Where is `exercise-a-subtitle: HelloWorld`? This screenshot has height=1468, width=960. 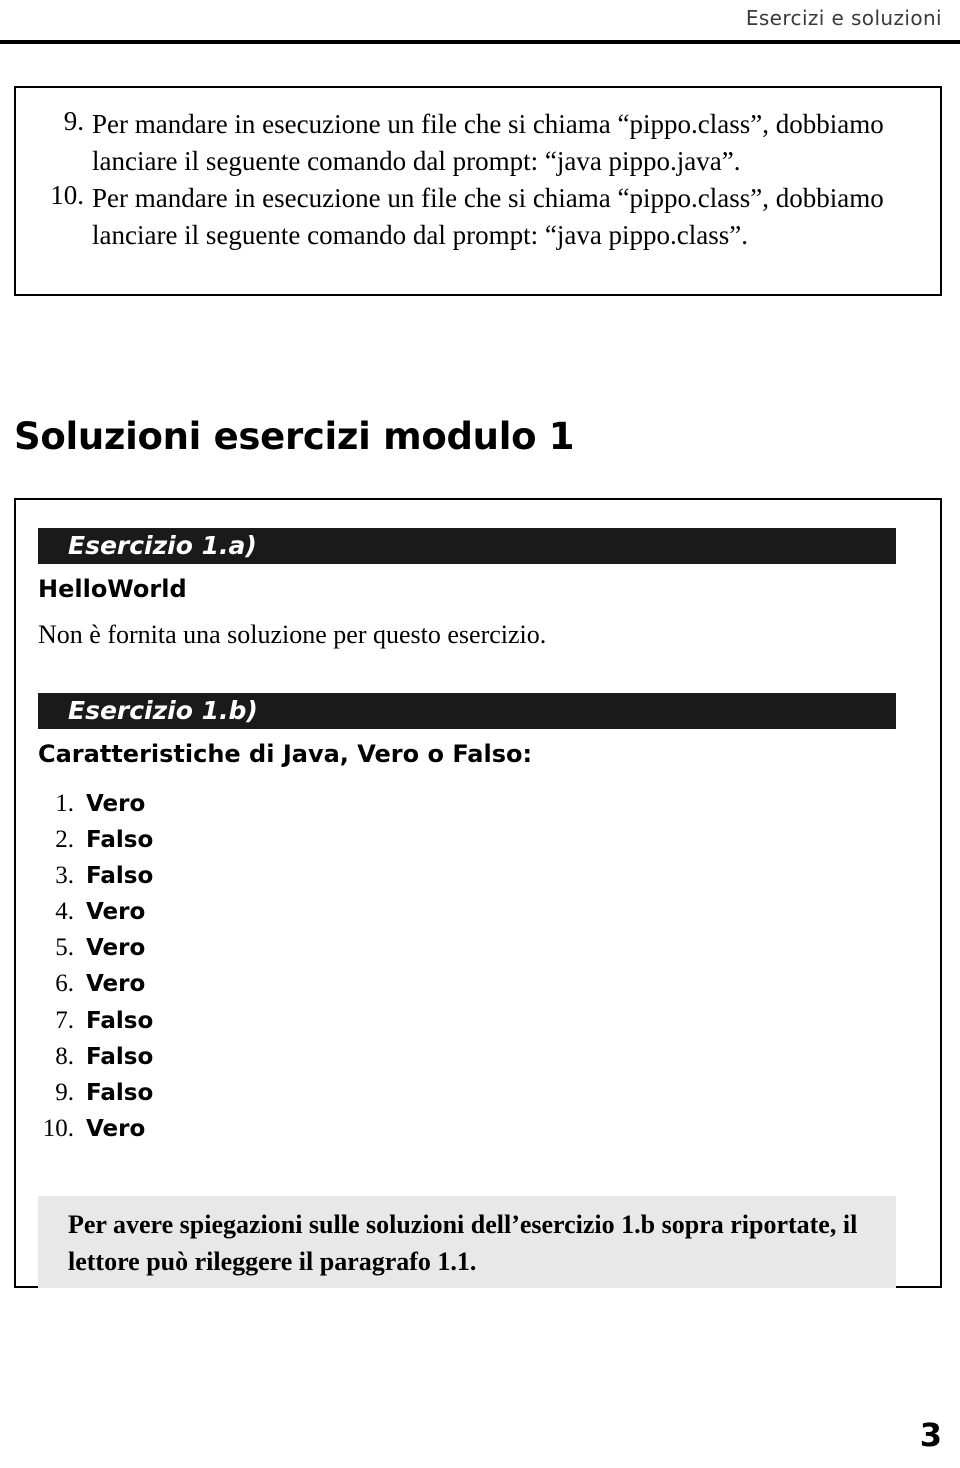 exercise-a-subtitle: HelloWorld is located at coordinates (112, 589).